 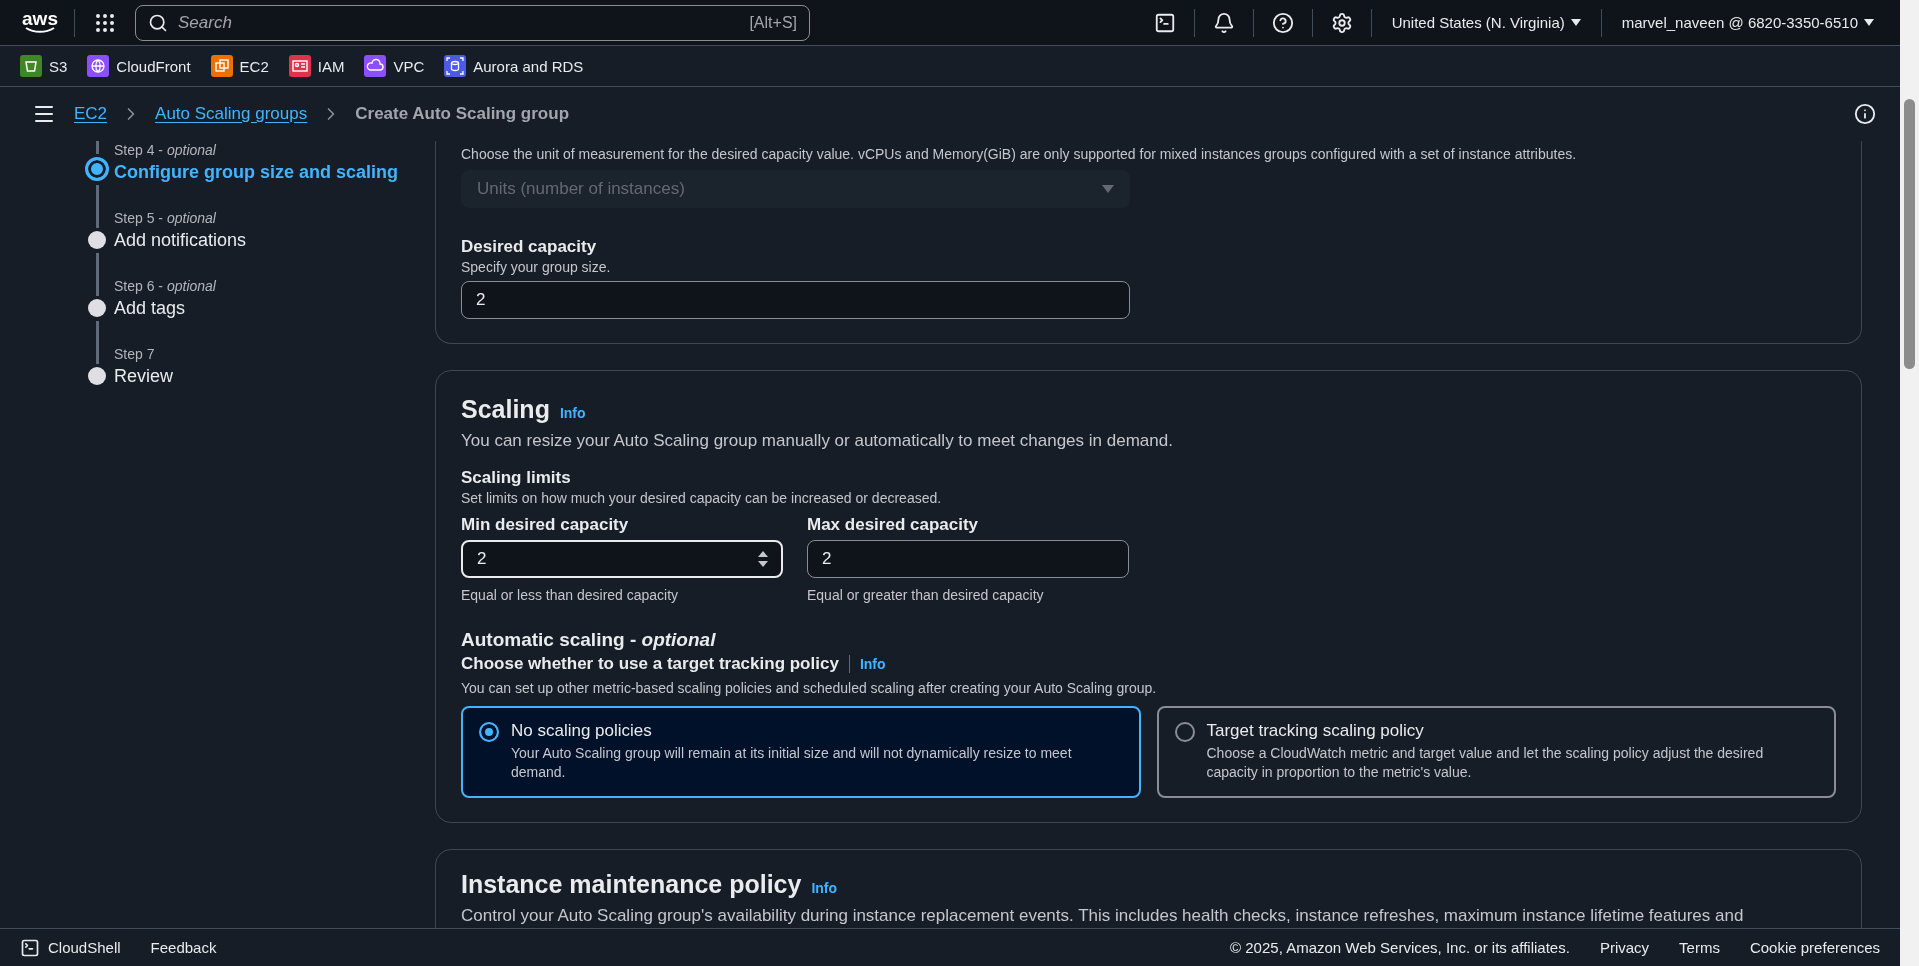 What do you see at coordinates (231, 114) in the screenshot?
I see `breadcrumb-link: Auto Scaling groups` at bounding box center [231, 114].